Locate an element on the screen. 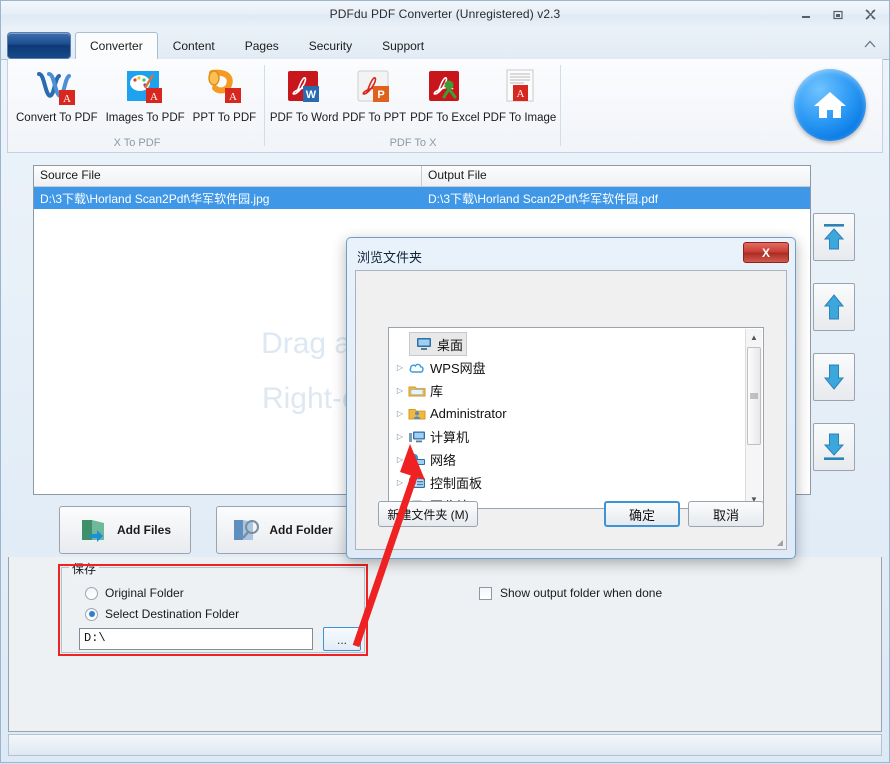 The width and height of the screenshot is (890, 764). tree-item-desktop: 桌面 is located at coordinates (438, 344).